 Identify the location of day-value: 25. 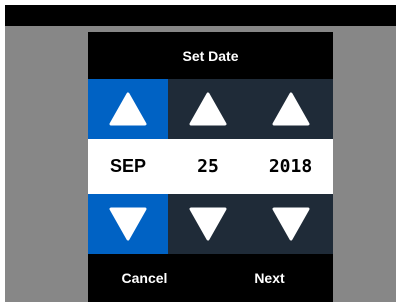
(208, 166).